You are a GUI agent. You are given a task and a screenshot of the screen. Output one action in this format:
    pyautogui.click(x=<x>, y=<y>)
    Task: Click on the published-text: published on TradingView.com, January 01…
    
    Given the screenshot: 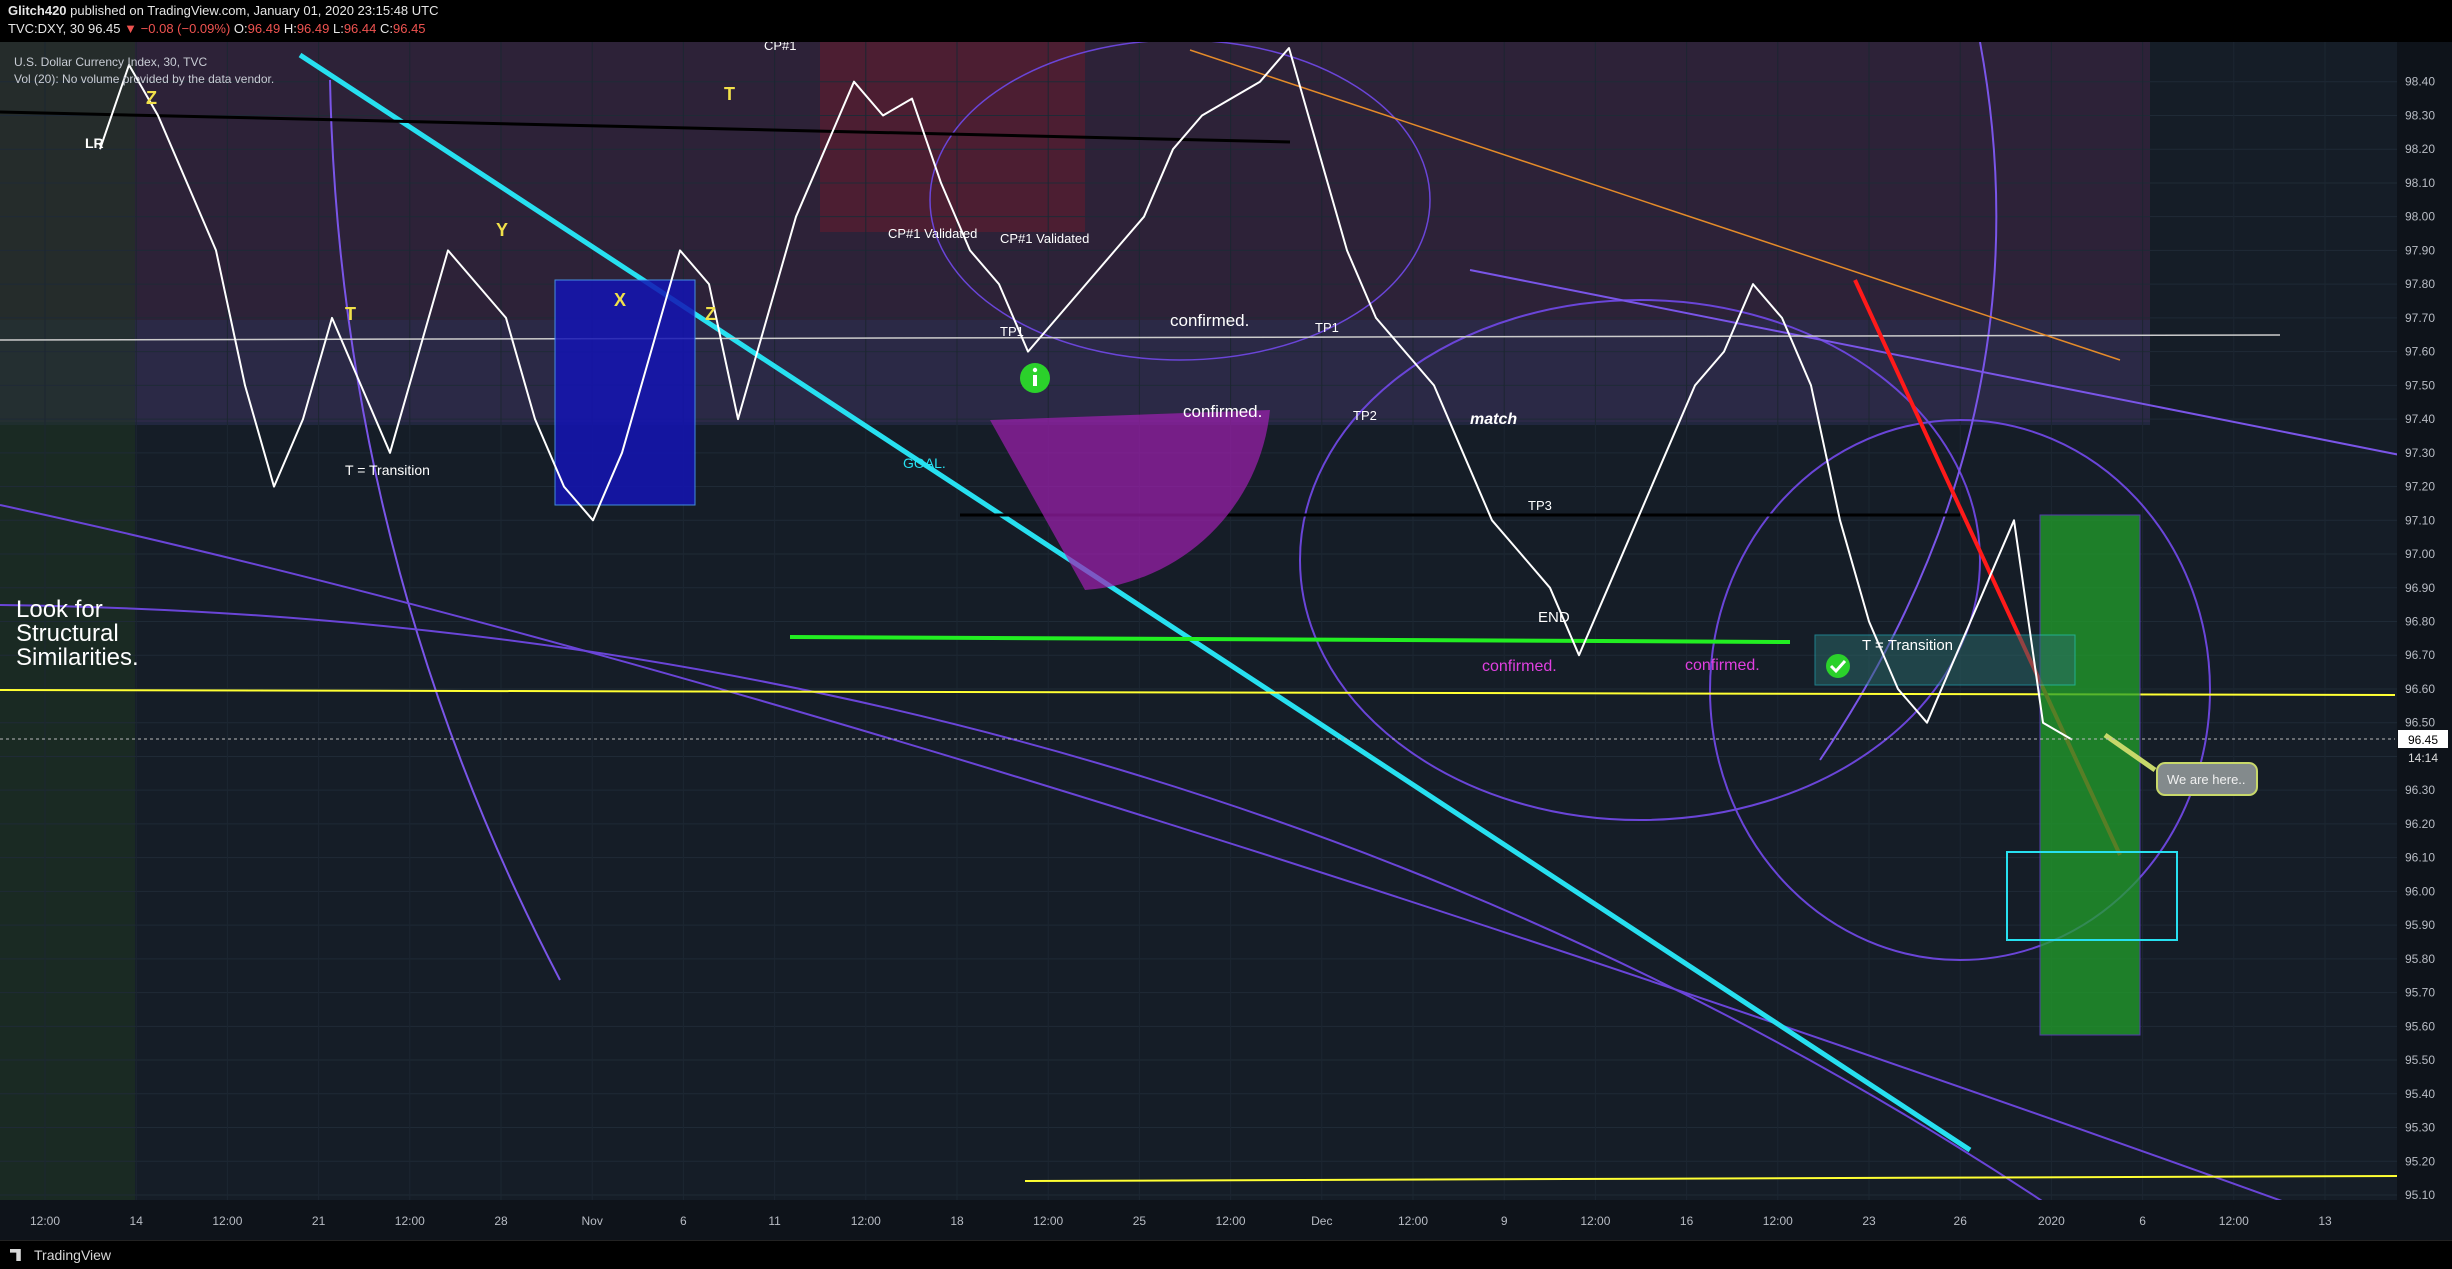 What is the action you would take?
    pyautogui.click(x=254, y=10)
    